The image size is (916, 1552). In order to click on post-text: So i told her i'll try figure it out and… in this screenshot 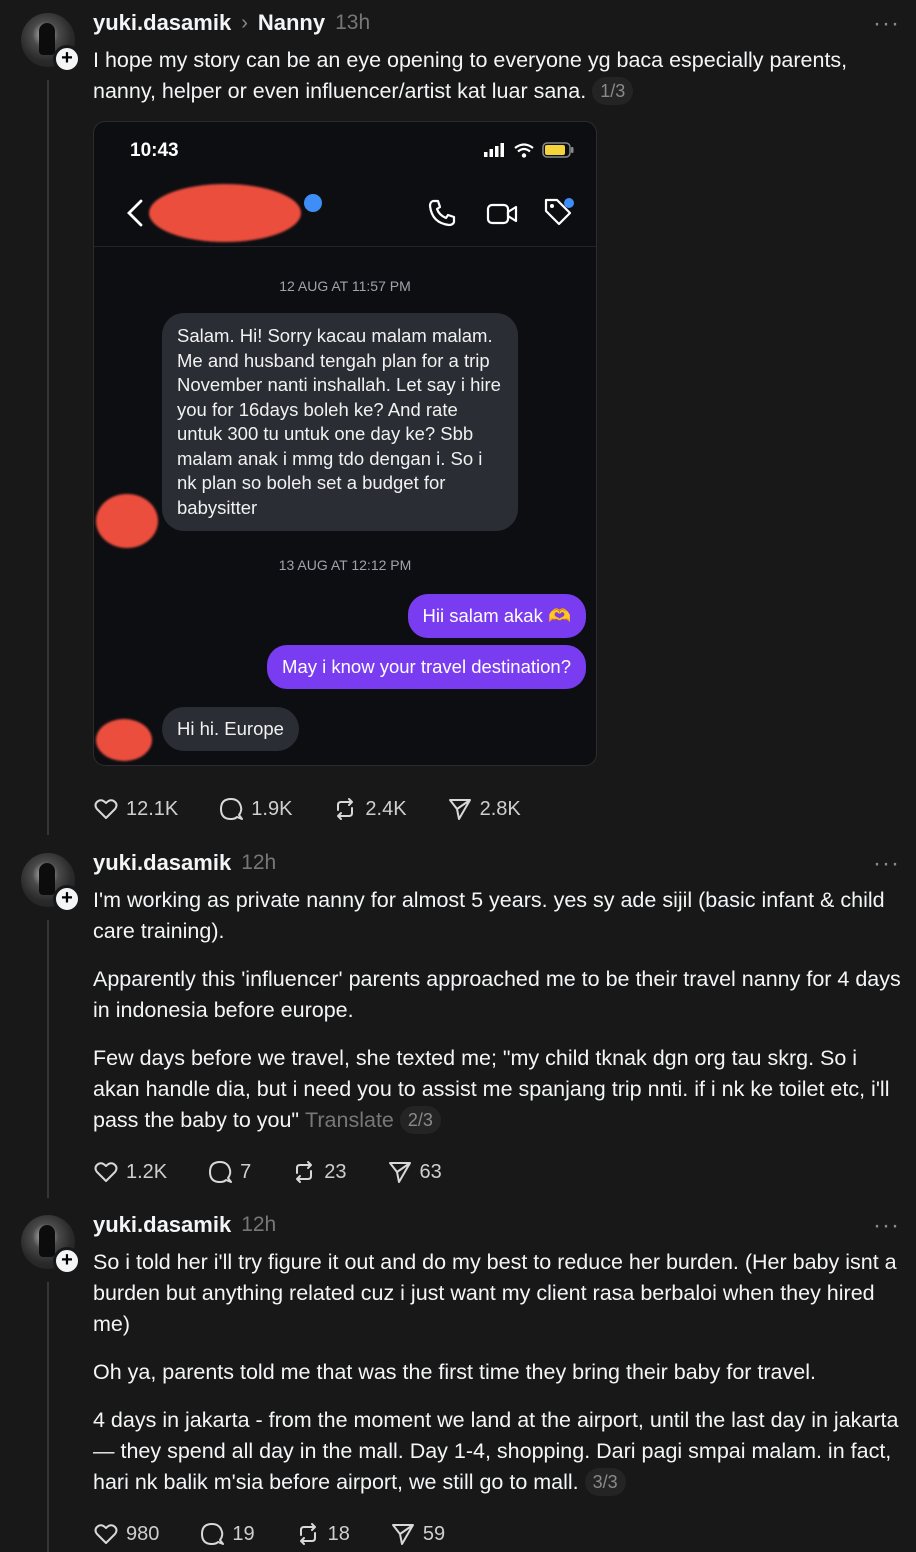, I will do `click(496, 1373)`.